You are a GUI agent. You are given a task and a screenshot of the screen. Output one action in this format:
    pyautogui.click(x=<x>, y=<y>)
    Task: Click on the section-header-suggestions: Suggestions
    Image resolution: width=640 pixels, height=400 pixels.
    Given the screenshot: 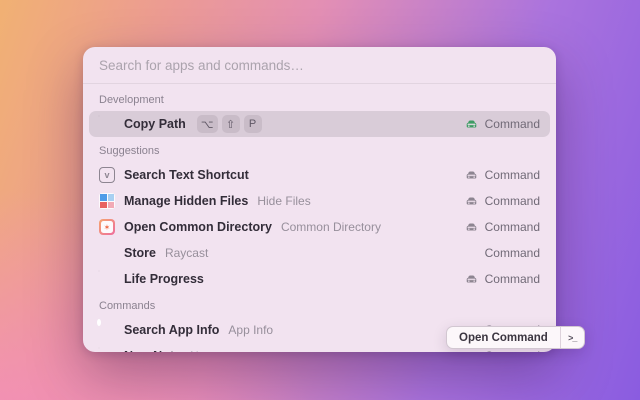 What is the action you would take?
    pyautogui.click(x=129, y=151)
    